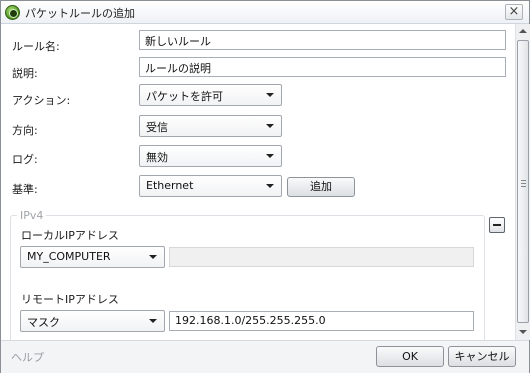 Image resolution: width=530 pixels, height=373 pixels. What do you see at coordinates (25, 73) in the screenshot?
I see `description-label: 説明:` at bounding box center [25, 73].